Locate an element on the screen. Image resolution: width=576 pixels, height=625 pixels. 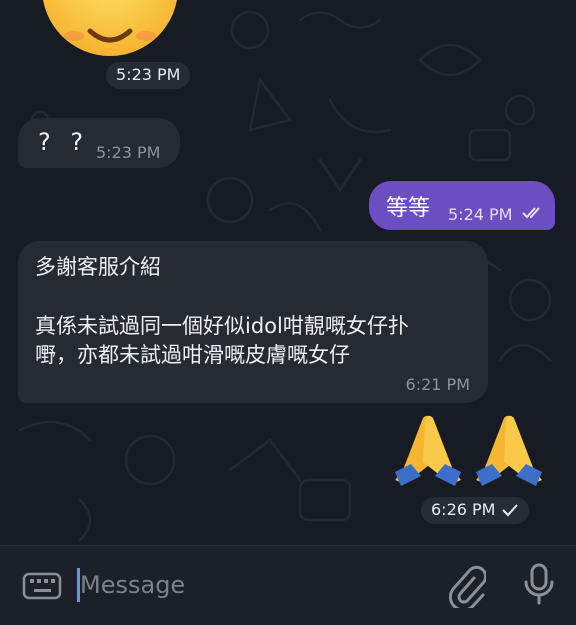
keyboard-icon is located at coordinates (42, 586).